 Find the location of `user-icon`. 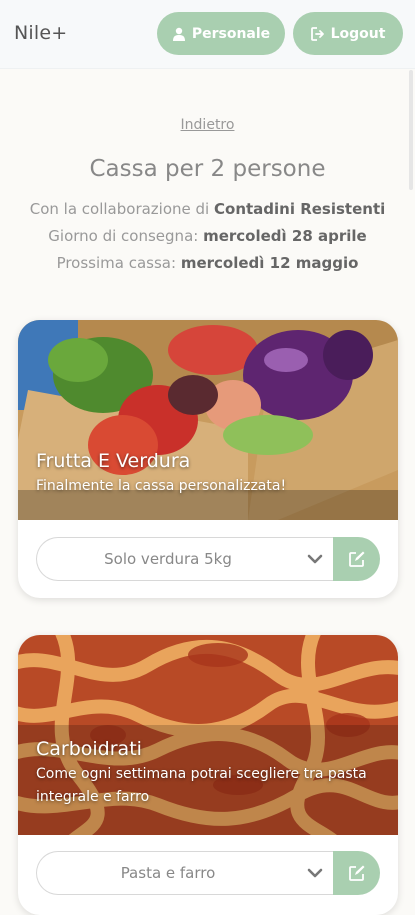

user-icon is located at coordinates (178, 34).